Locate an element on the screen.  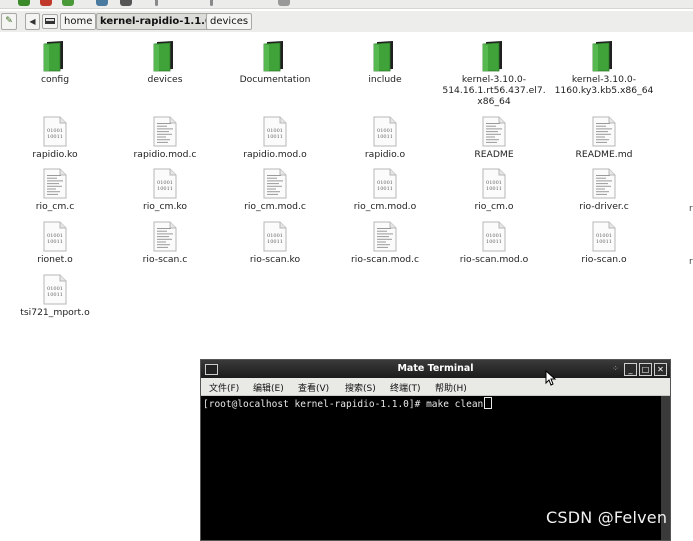
file-item: 01001 10011 rapidio.mod.o is located at coordinates (275, 138).